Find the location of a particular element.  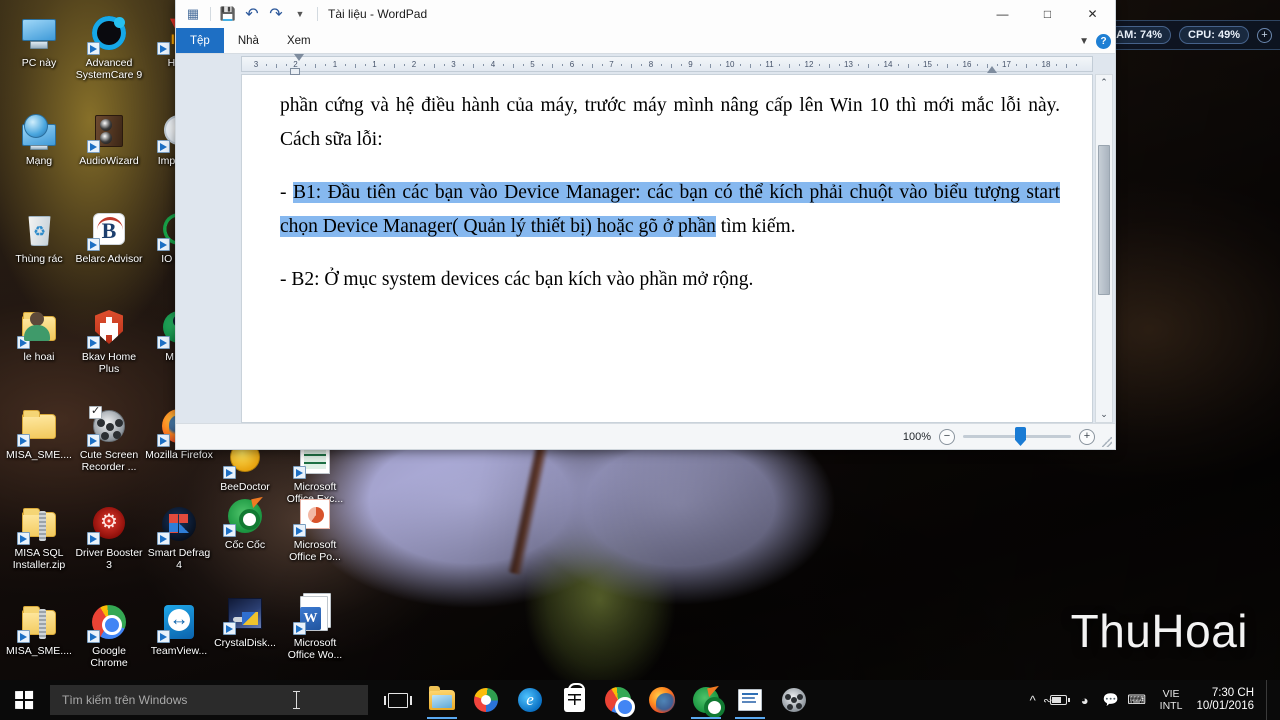

action-center-icon: 💬 is located at coordinates (1111, 700).